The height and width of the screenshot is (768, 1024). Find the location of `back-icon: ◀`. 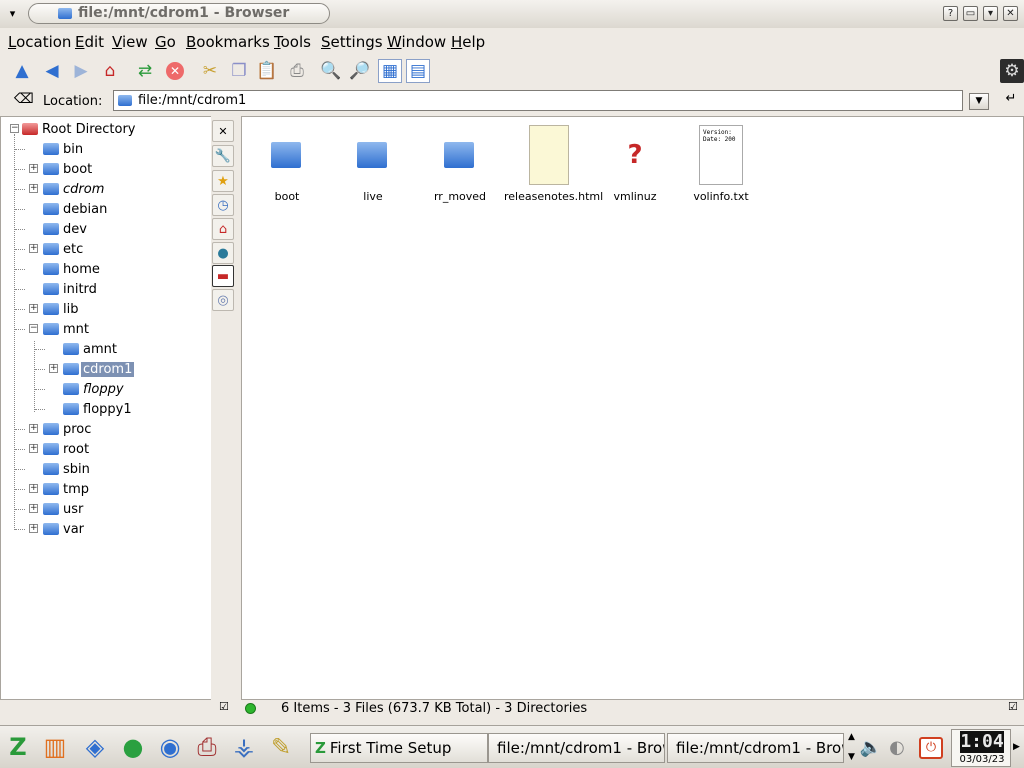

back-icon: ◀ is located at coordinates (52, 71).